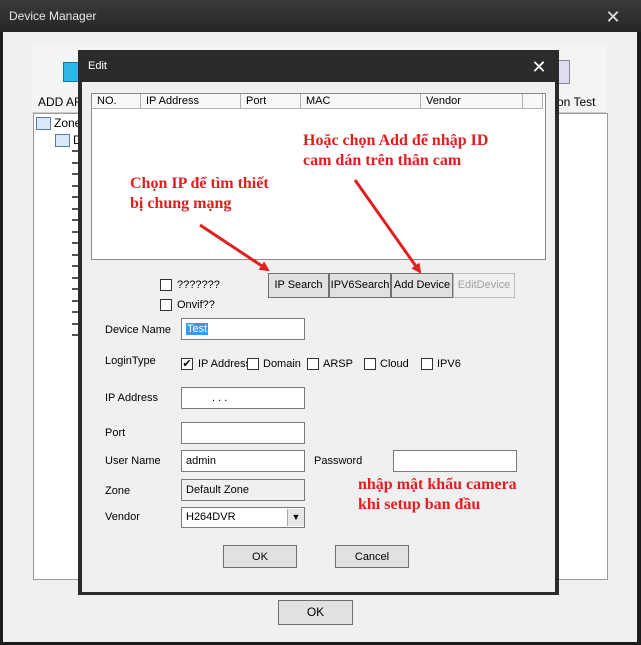 Image resolution: width=641 pixels, height=645 pixels. Describe the element at coordinates (310, 226) in the screenshot. I see `annotation-arrows` at that location.